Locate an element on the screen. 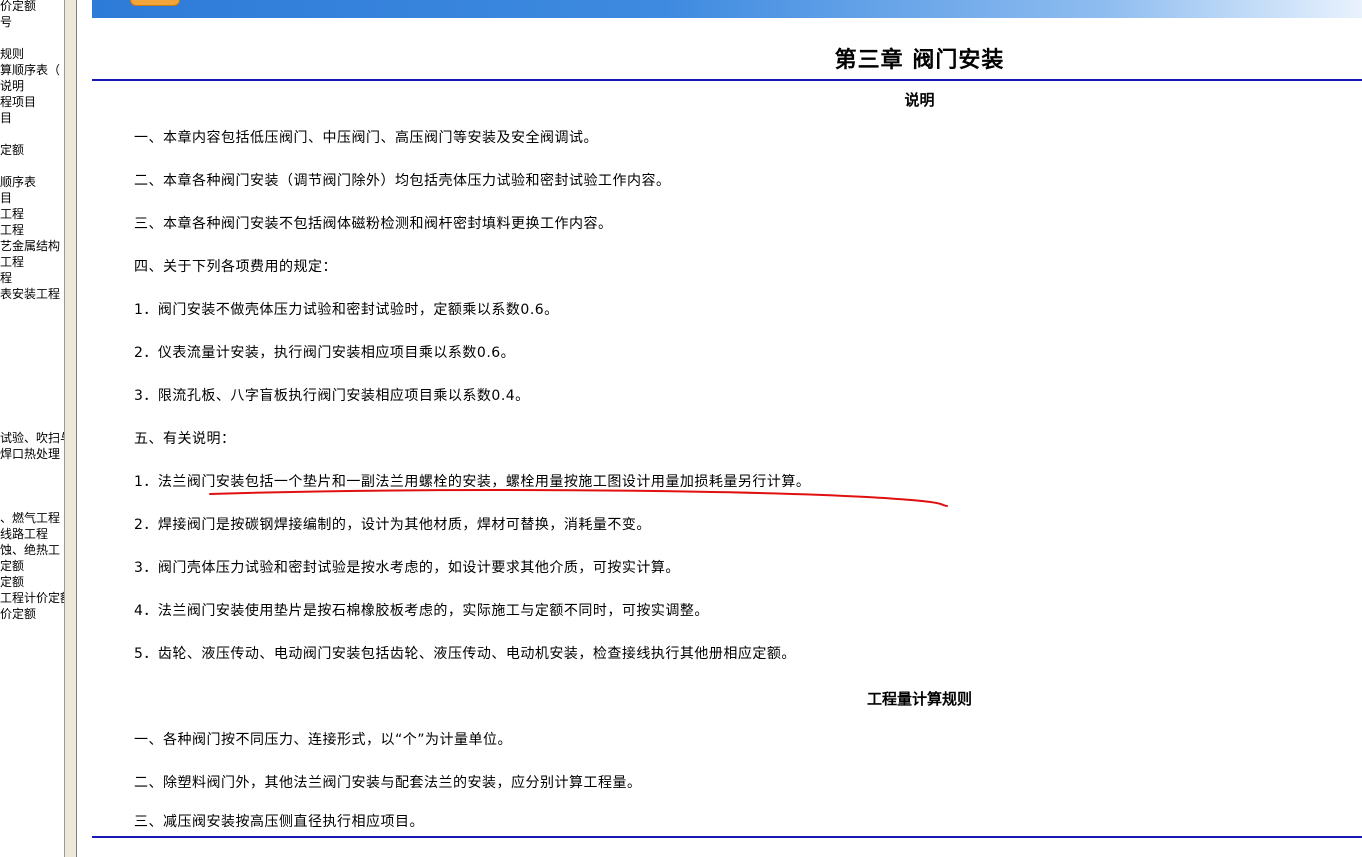 The image size is (1362, 857). tree-item: 蚀、绝热工 is located at coordinates (30, 550).